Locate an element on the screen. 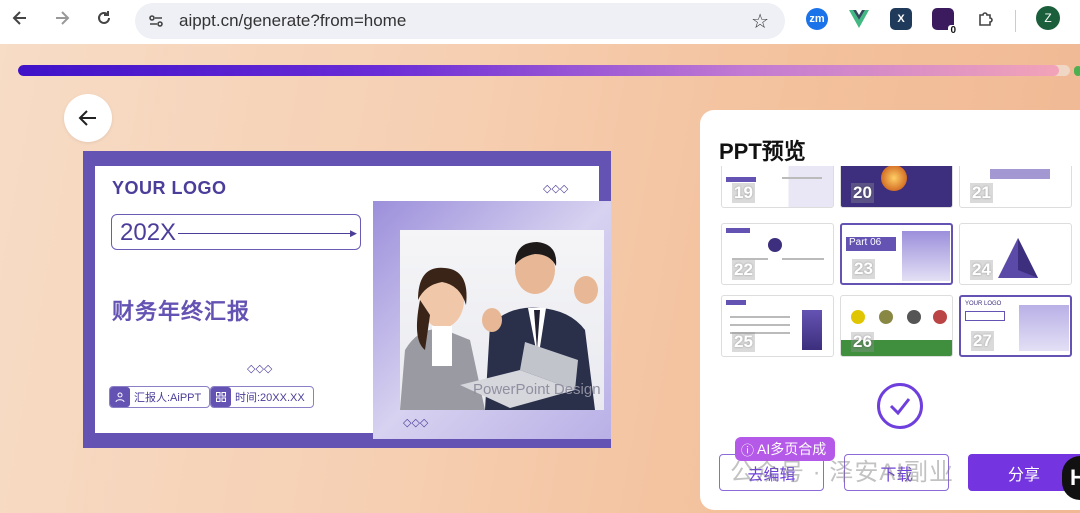  arrow-left-icon is located at coordinates (87, 118).